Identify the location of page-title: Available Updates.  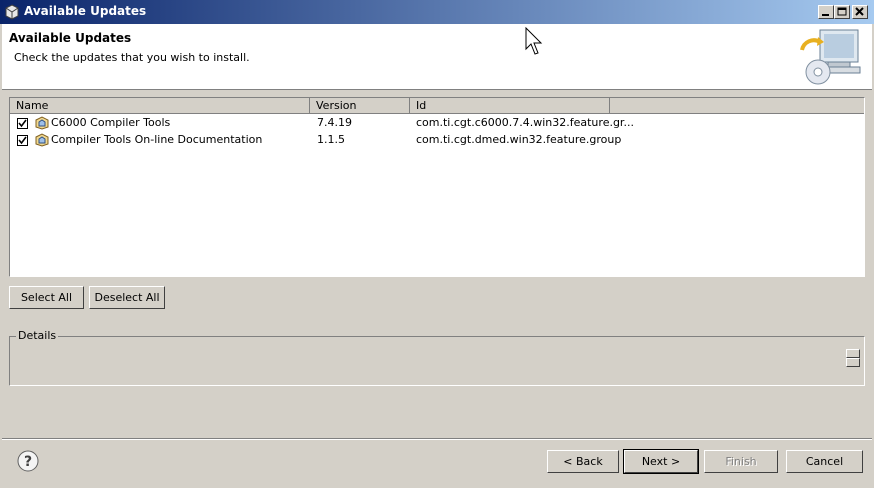
(70, 38).